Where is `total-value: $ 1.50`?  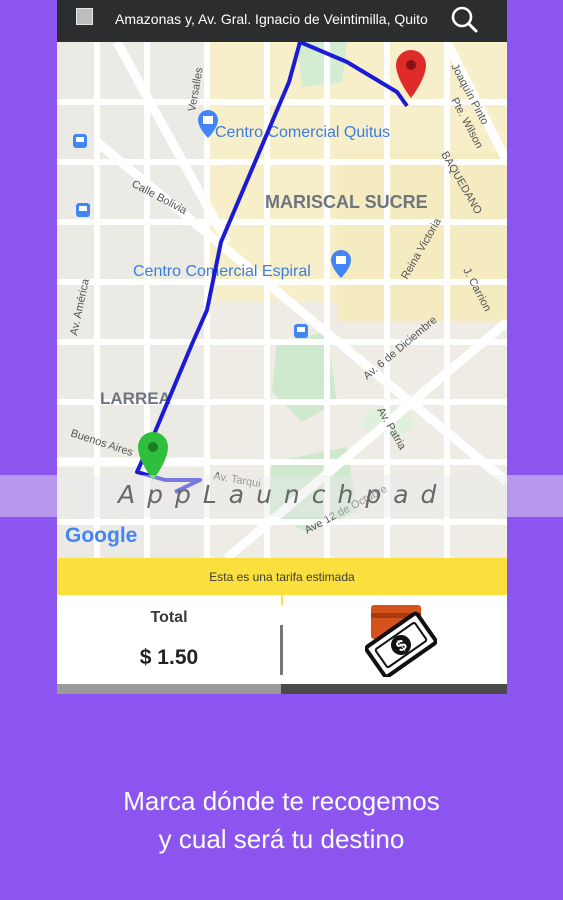
total-value: $ 1.50 is located at coordinates (169, 657).